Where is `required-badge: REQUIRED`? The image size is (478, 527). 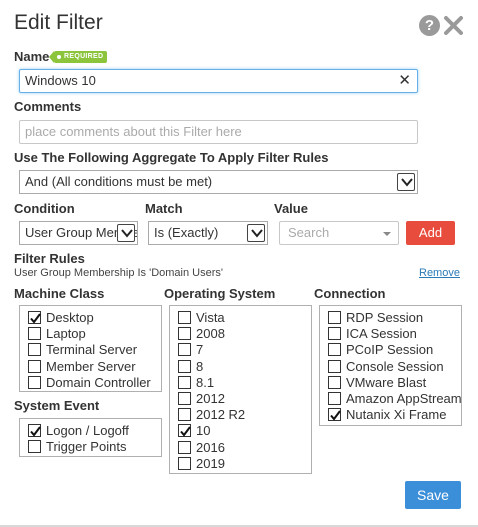
required-badge: REQUIRED is located at coordinates (78, 57).